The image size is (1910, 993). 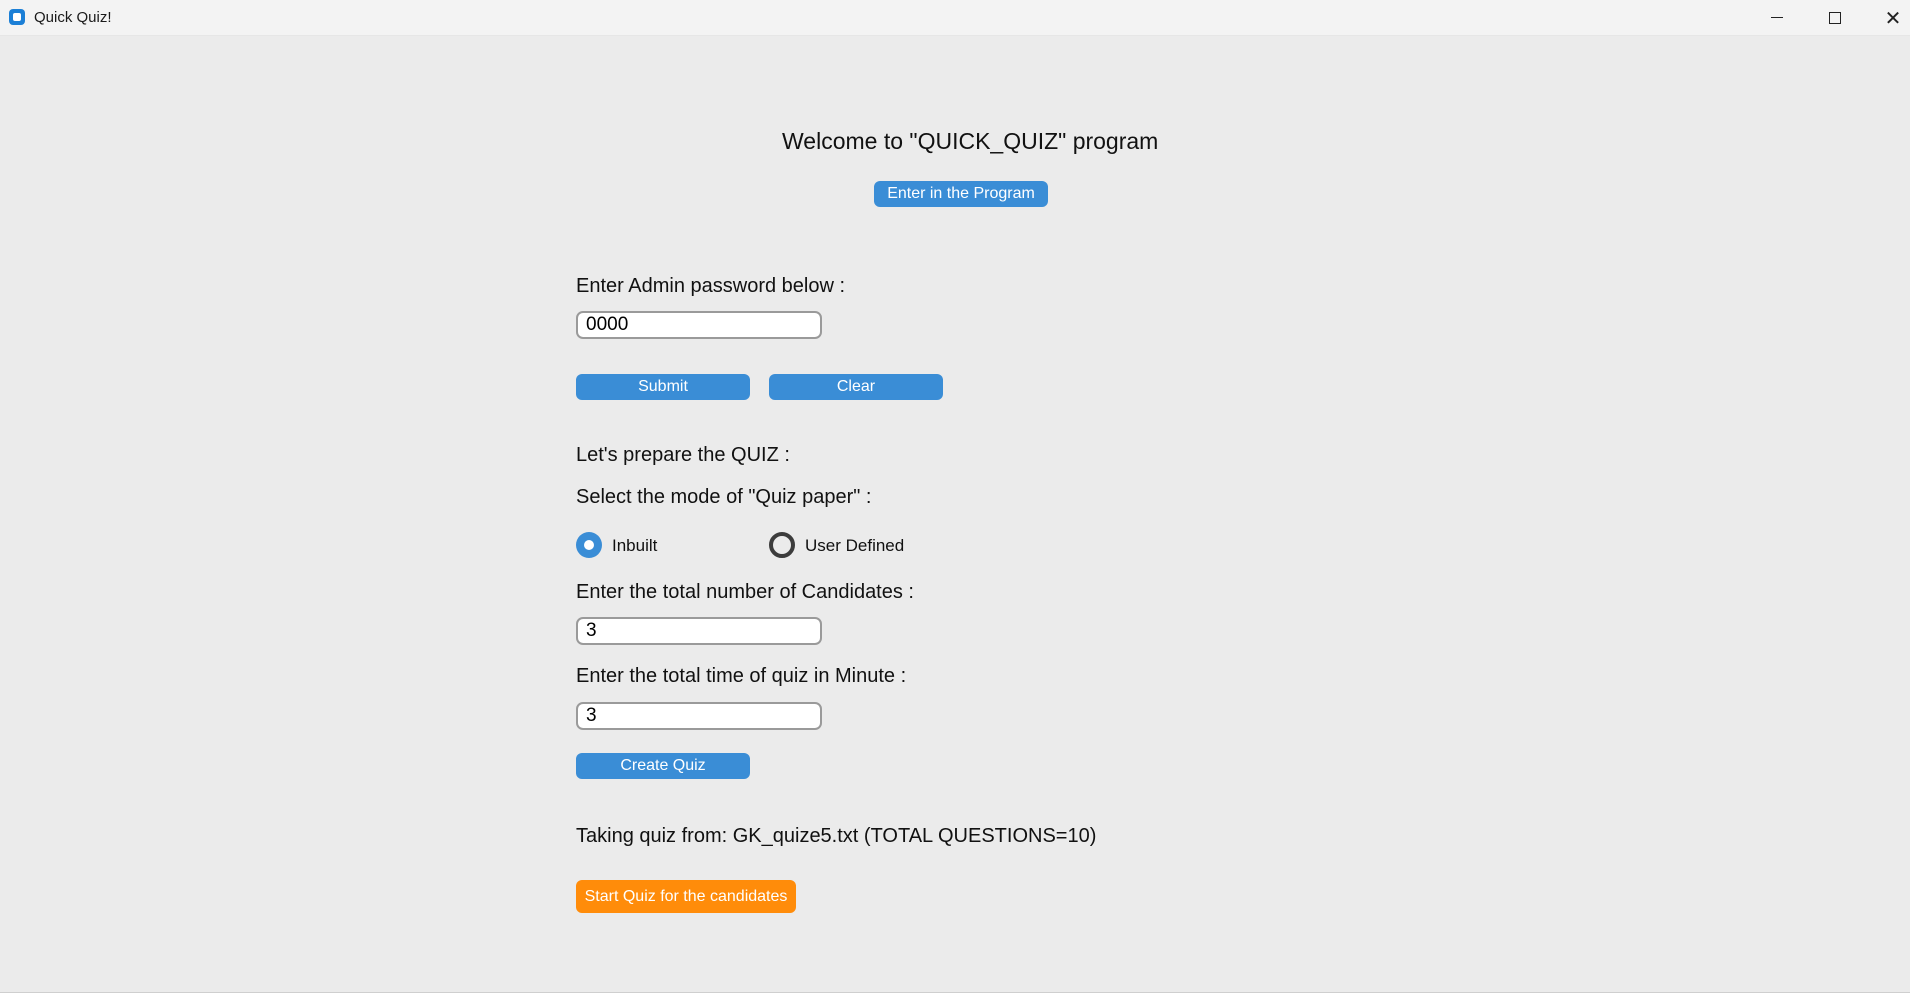 I want to click on close-icon: ✕, so click(x=1893, y=17).